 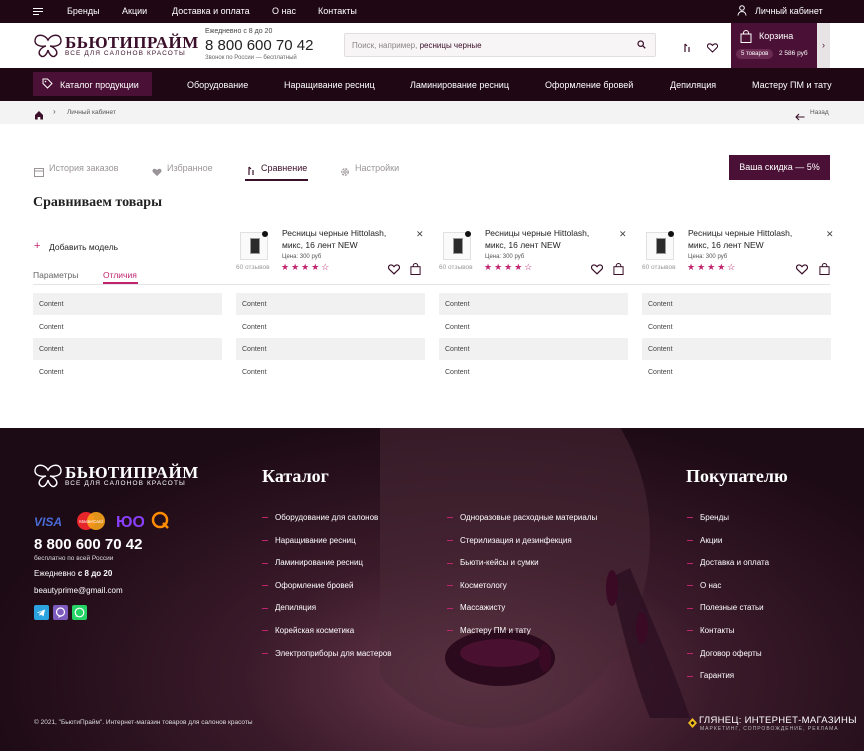 I want to click on nav-pm-tattoo: Мастеру ПМ и тату, so click(x=792, y=85).